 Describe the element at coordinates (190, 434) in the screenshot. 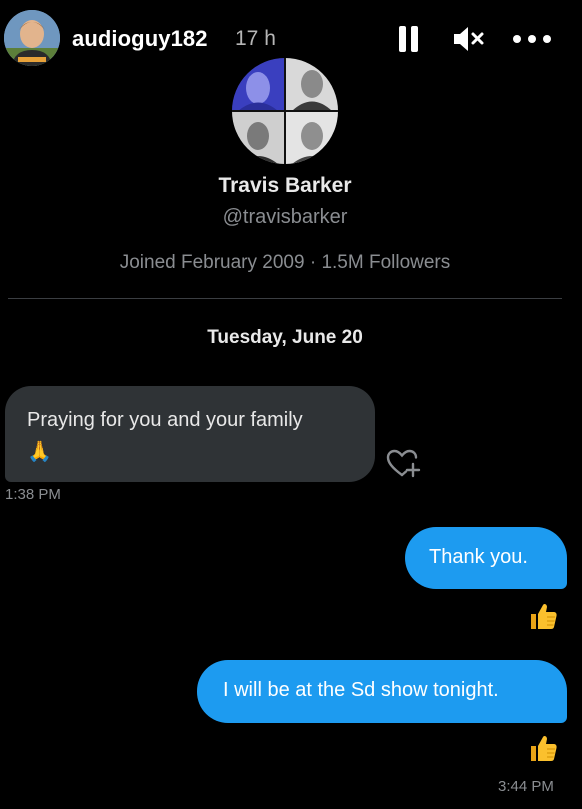

I see `message-bubble-incoming: Praying for you and your family 🙏` at that location.